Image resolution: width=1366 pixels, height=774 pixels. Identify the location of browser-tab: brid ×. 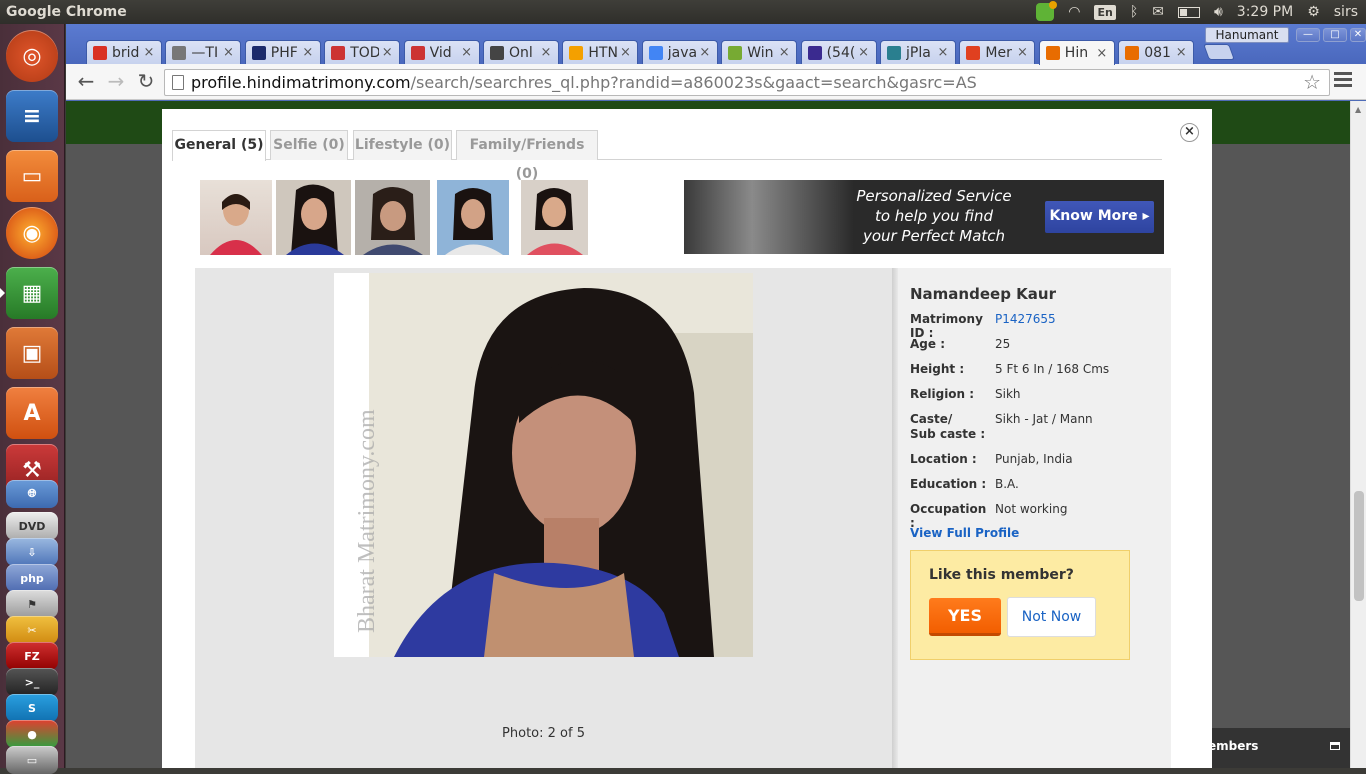
(124, 52).